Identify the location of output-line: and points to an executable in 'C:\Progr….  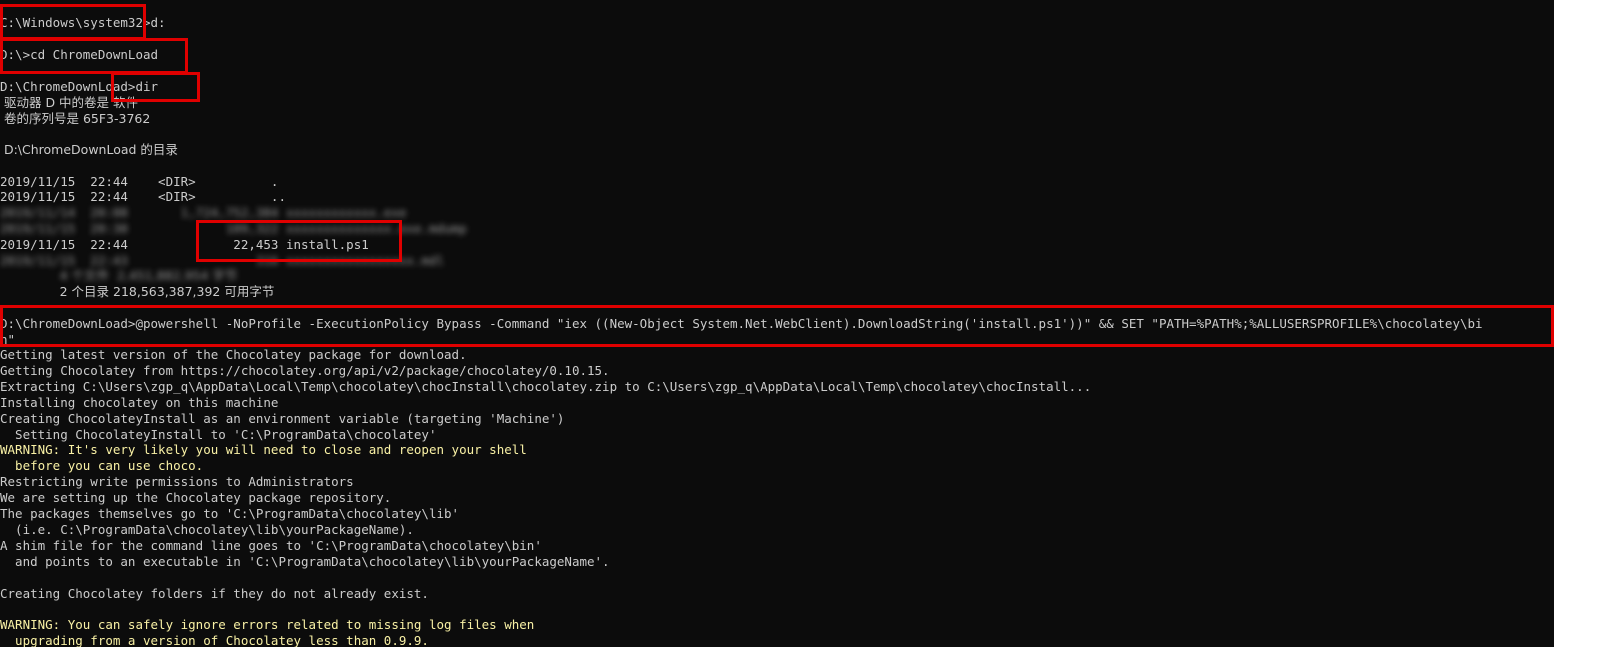
(305, 561).